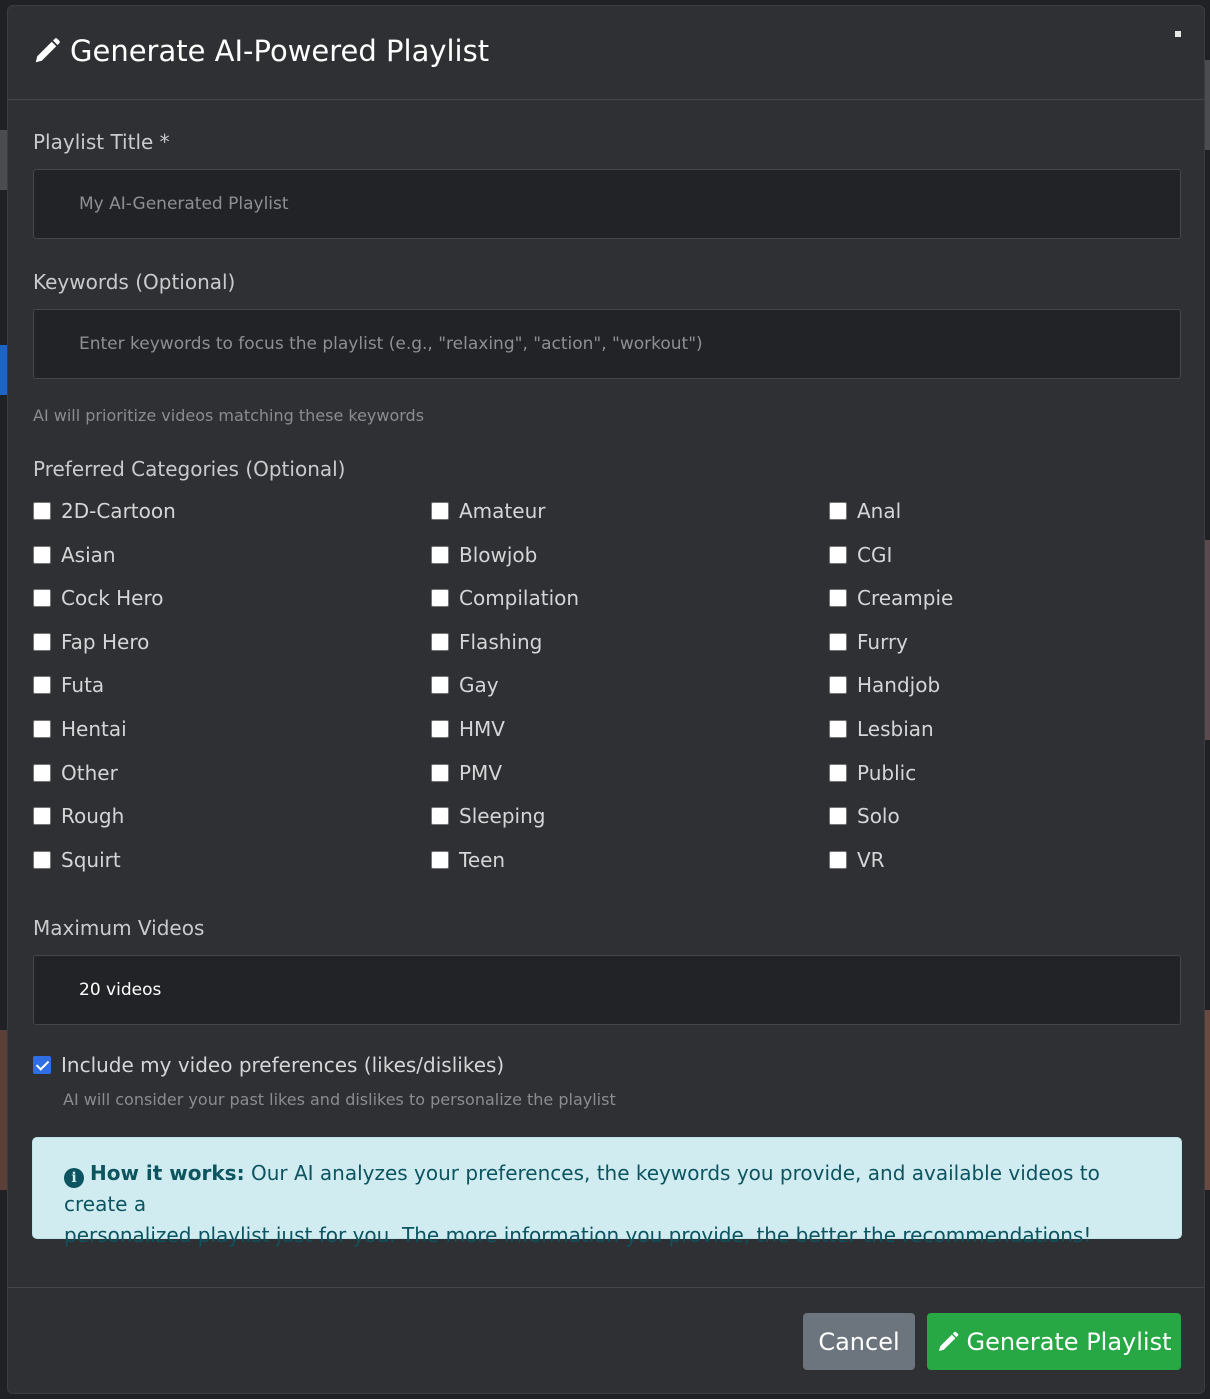 This screenshot has width=1210, height=1399. I want to click on category-label: Teen, so click(482, 860).